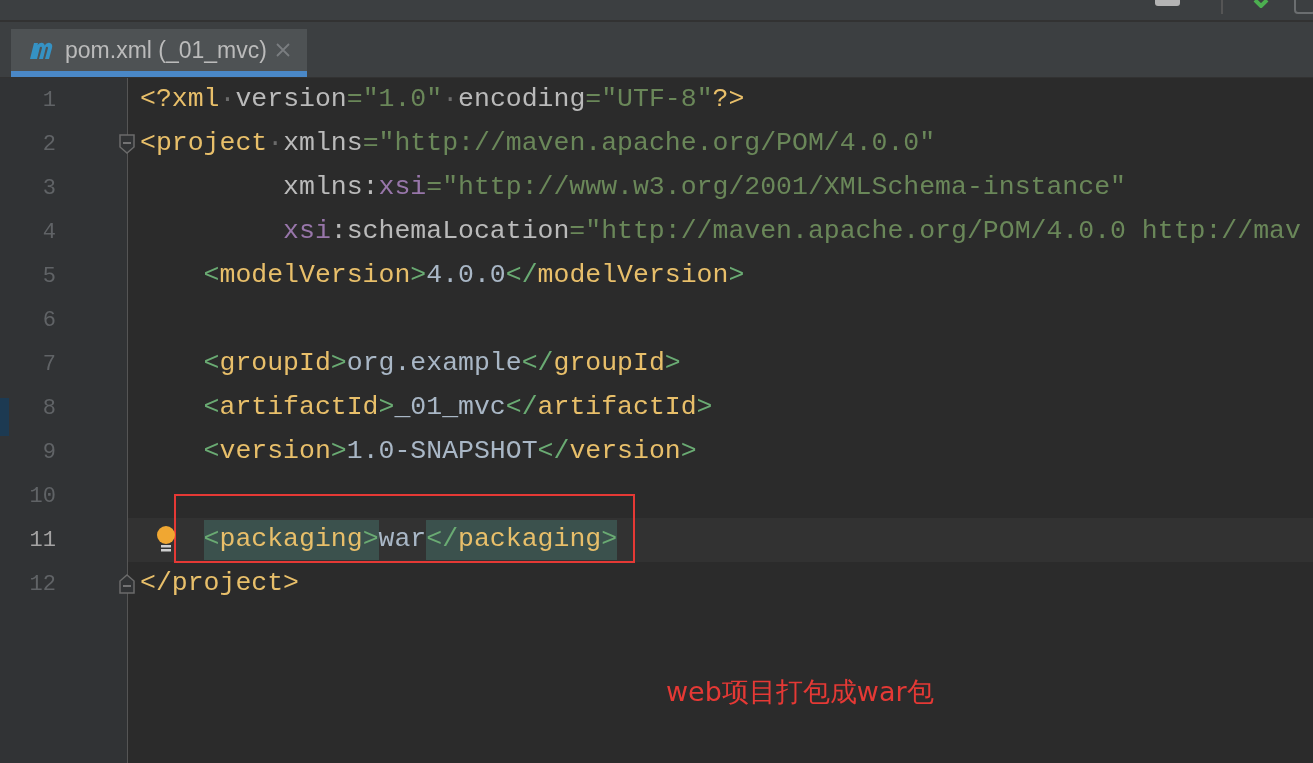  What do you see at coordinates (649, 144) in the screenshot?
I see `code-token: ="http://maven.apache.org/POM/4.0.0"` at bounding box center [649, 144].